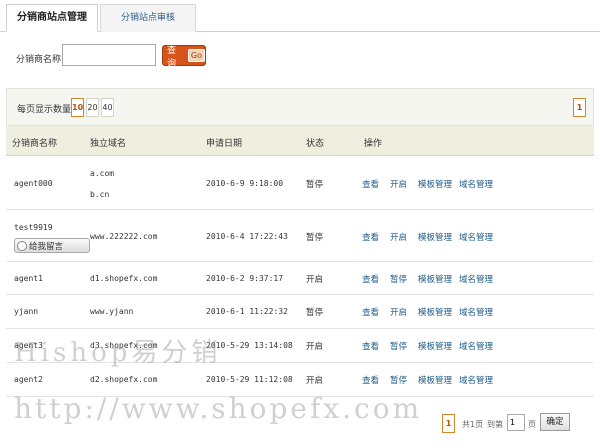 The width and height of the screenshot is (600, 448). Describe the element at coordinates (52, 18) in the screenshot. I see `tab-site-management: 分销商站点管理` at that location.